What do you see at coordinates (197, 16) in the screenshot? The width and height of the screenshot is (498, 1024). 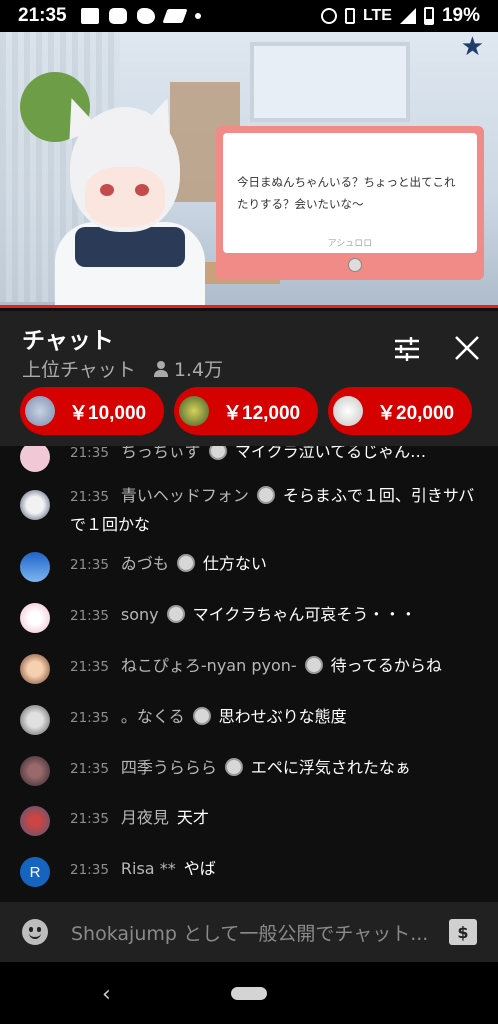 I see `dot-icon` at bounding box center [197, 16].